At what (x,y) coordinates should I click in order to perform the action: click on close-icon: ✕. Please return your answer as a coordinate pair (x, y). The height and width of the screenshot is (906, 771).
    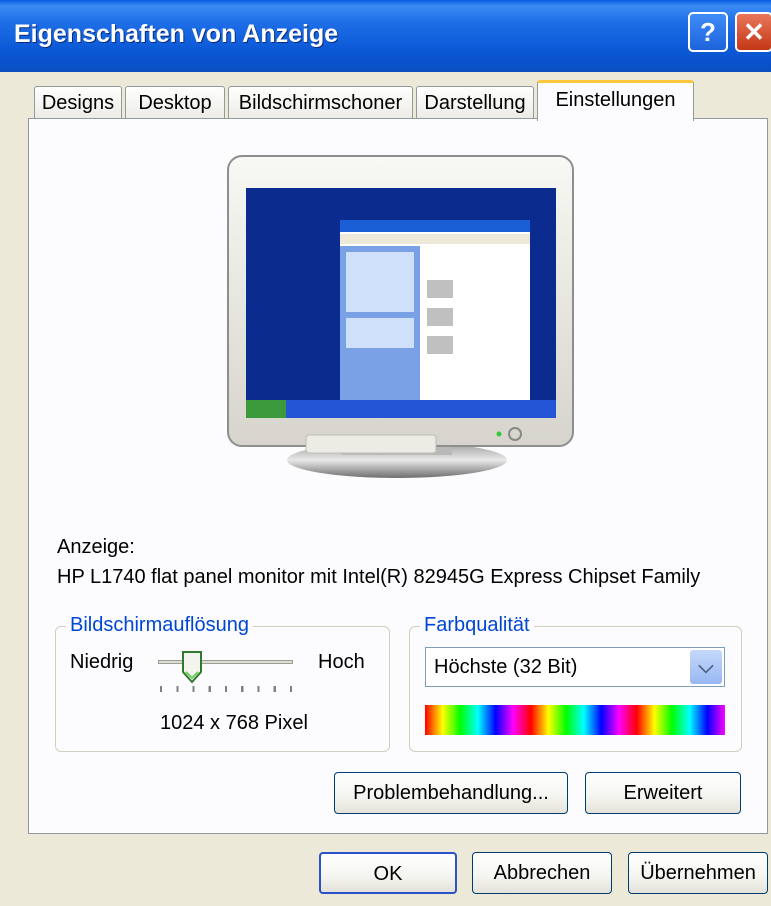
    Looking at the image, I should click on (753, 32).